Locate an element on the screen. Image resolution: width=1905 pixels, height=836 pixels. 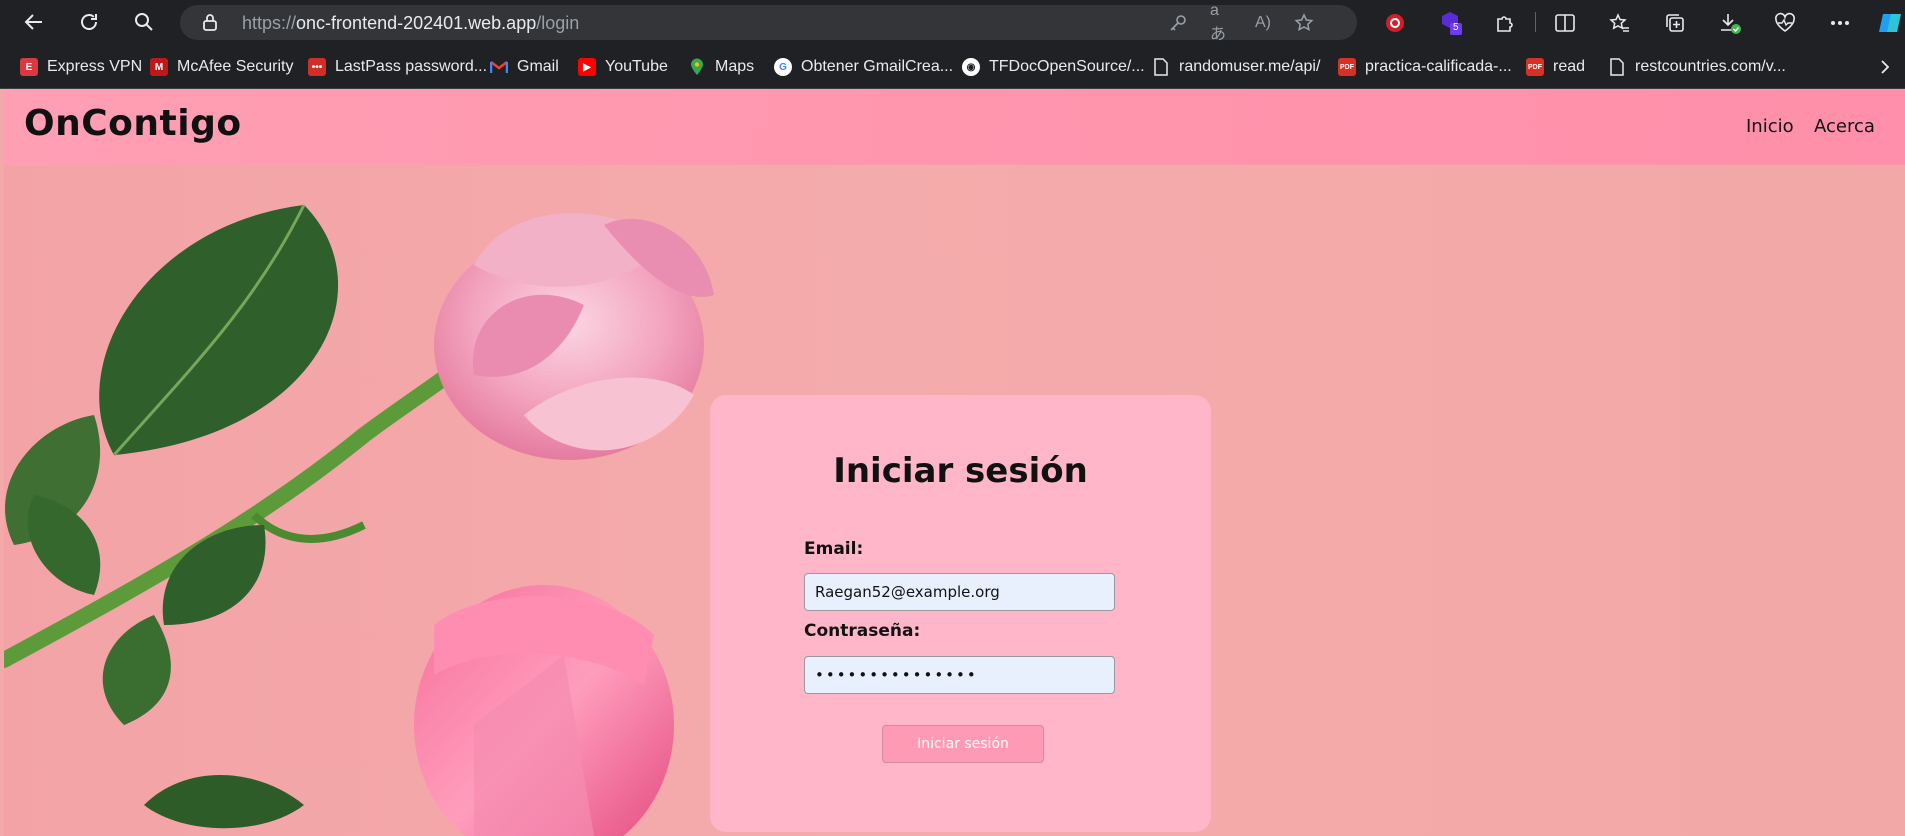
extension-badge: 5 is located at coordinates (1456, 27).